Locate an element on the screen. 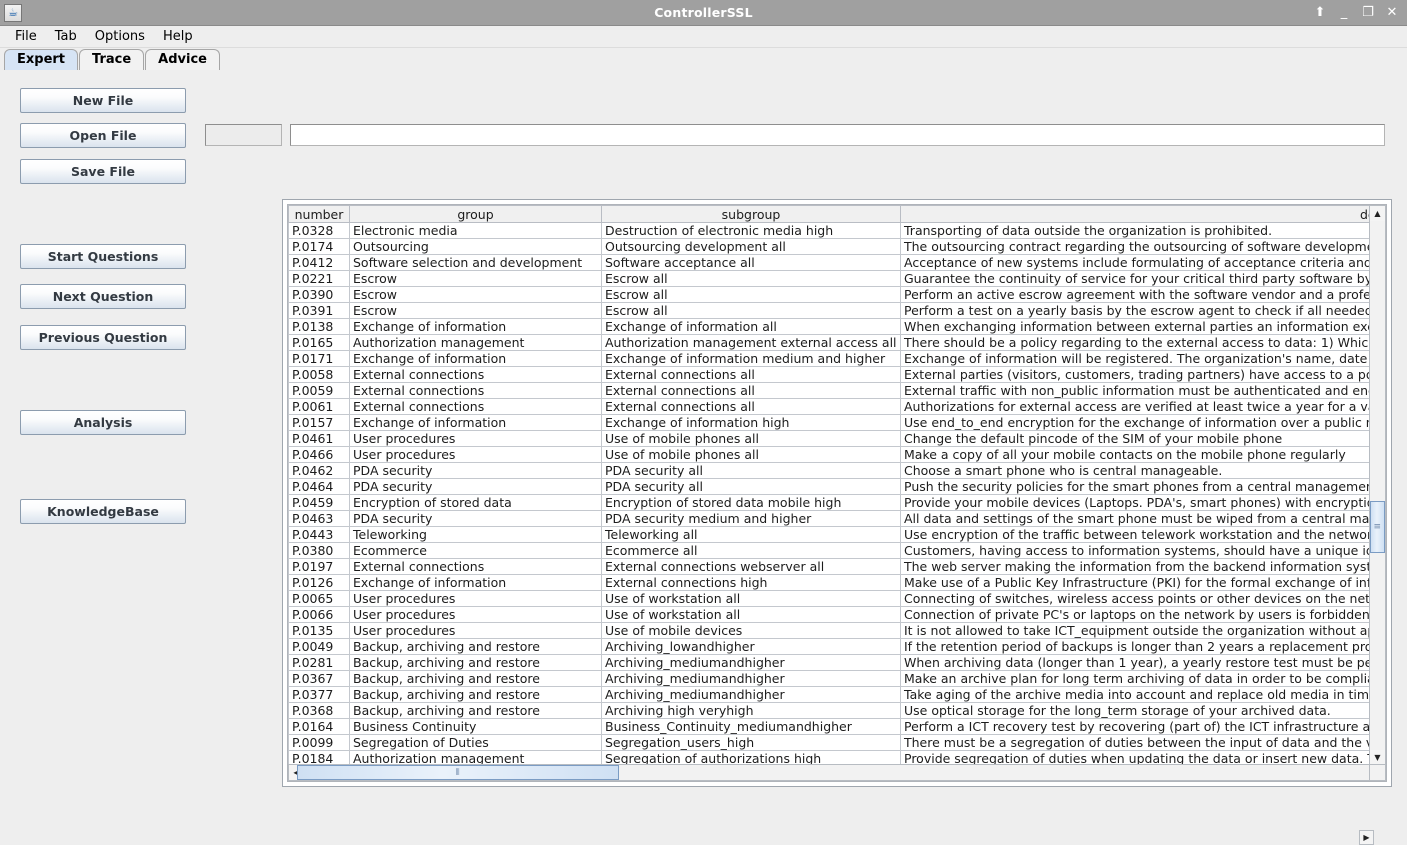 The image size is (1407, 845). menu-item-file: File is located at coordinates (26, 36).